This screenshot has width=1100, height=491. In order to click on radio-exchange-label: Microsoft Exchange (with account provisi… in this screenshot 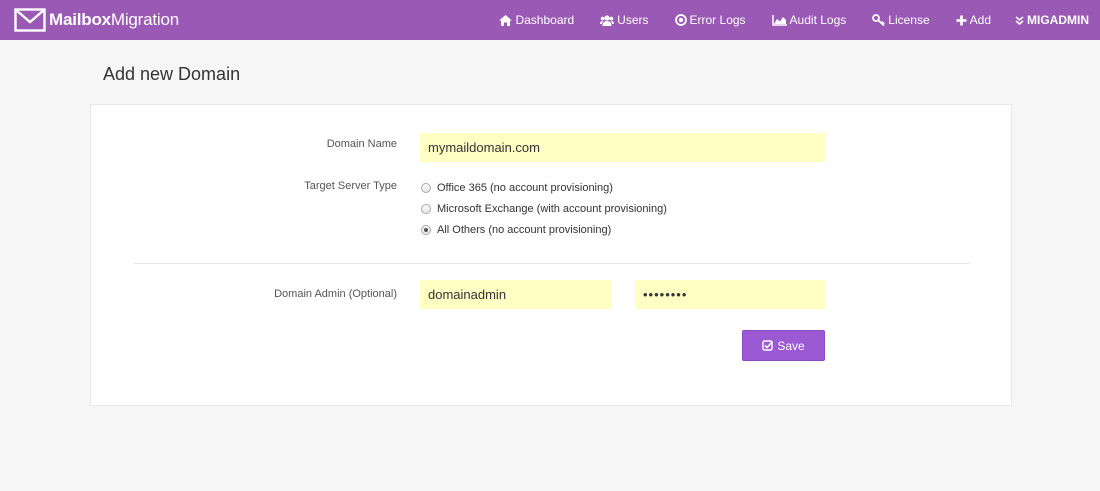, I will do `click(552, 209)`.